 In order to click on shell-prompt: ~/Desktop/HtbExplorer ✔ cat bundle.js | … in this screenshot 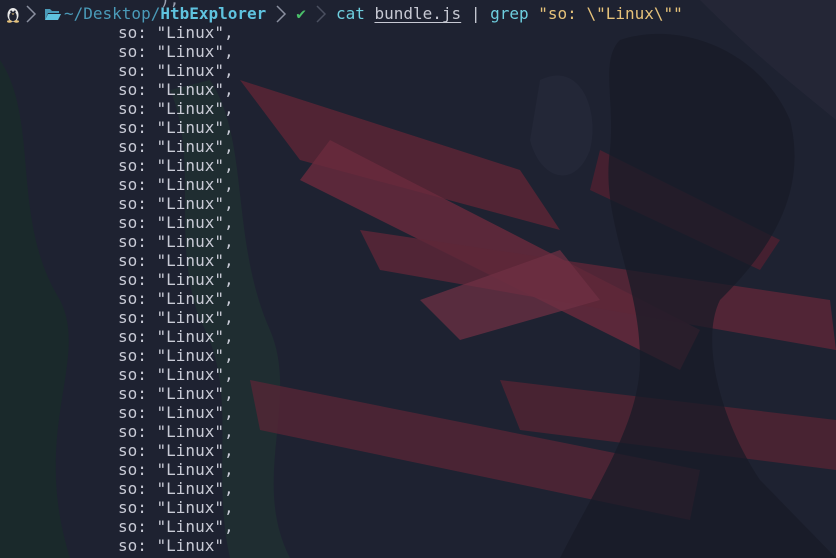, I will do `click(341, 14)`.